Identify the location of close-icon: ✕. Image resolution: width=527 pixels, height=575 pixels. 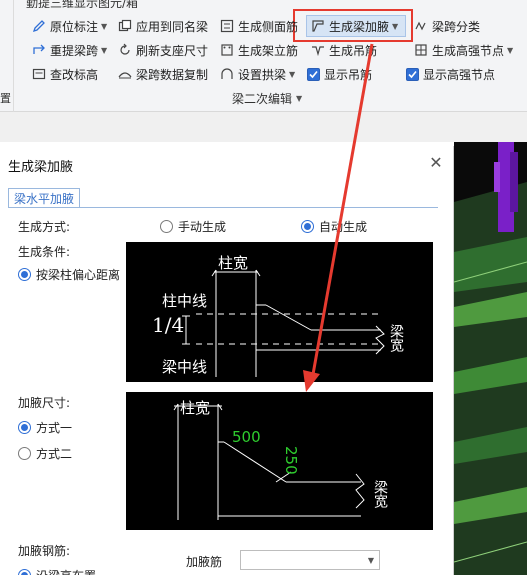
(436, 162).